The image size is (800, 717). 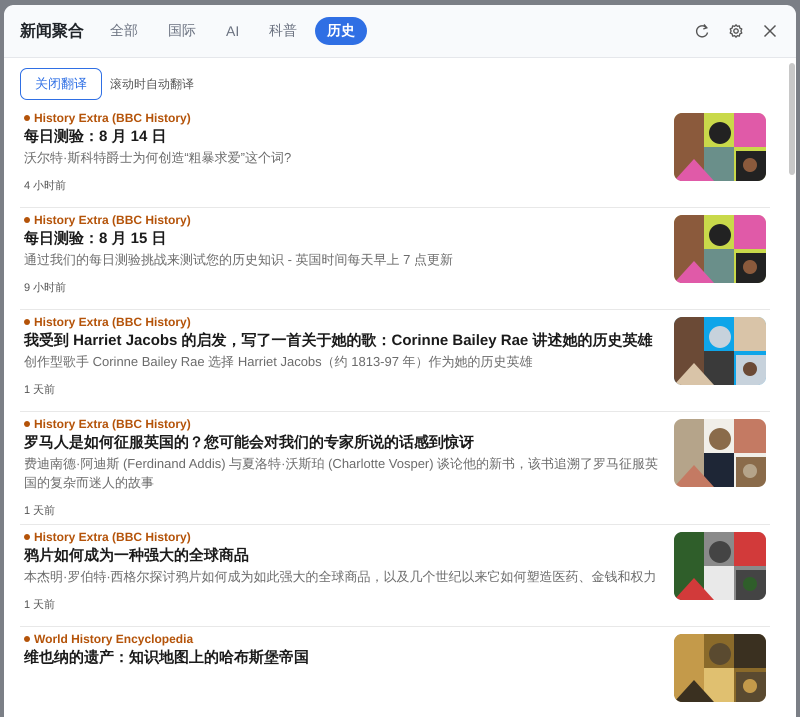 What do you see at coordinates (52, 31) in the screenshot?
I see `app-title: 新闻聚合` at bounding box center [52, 31].